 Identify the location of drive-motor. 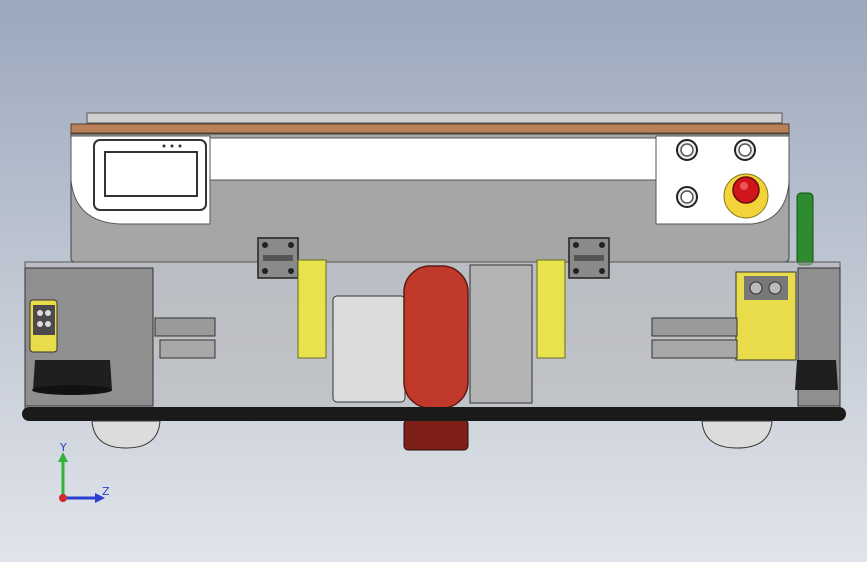
(369, 349).